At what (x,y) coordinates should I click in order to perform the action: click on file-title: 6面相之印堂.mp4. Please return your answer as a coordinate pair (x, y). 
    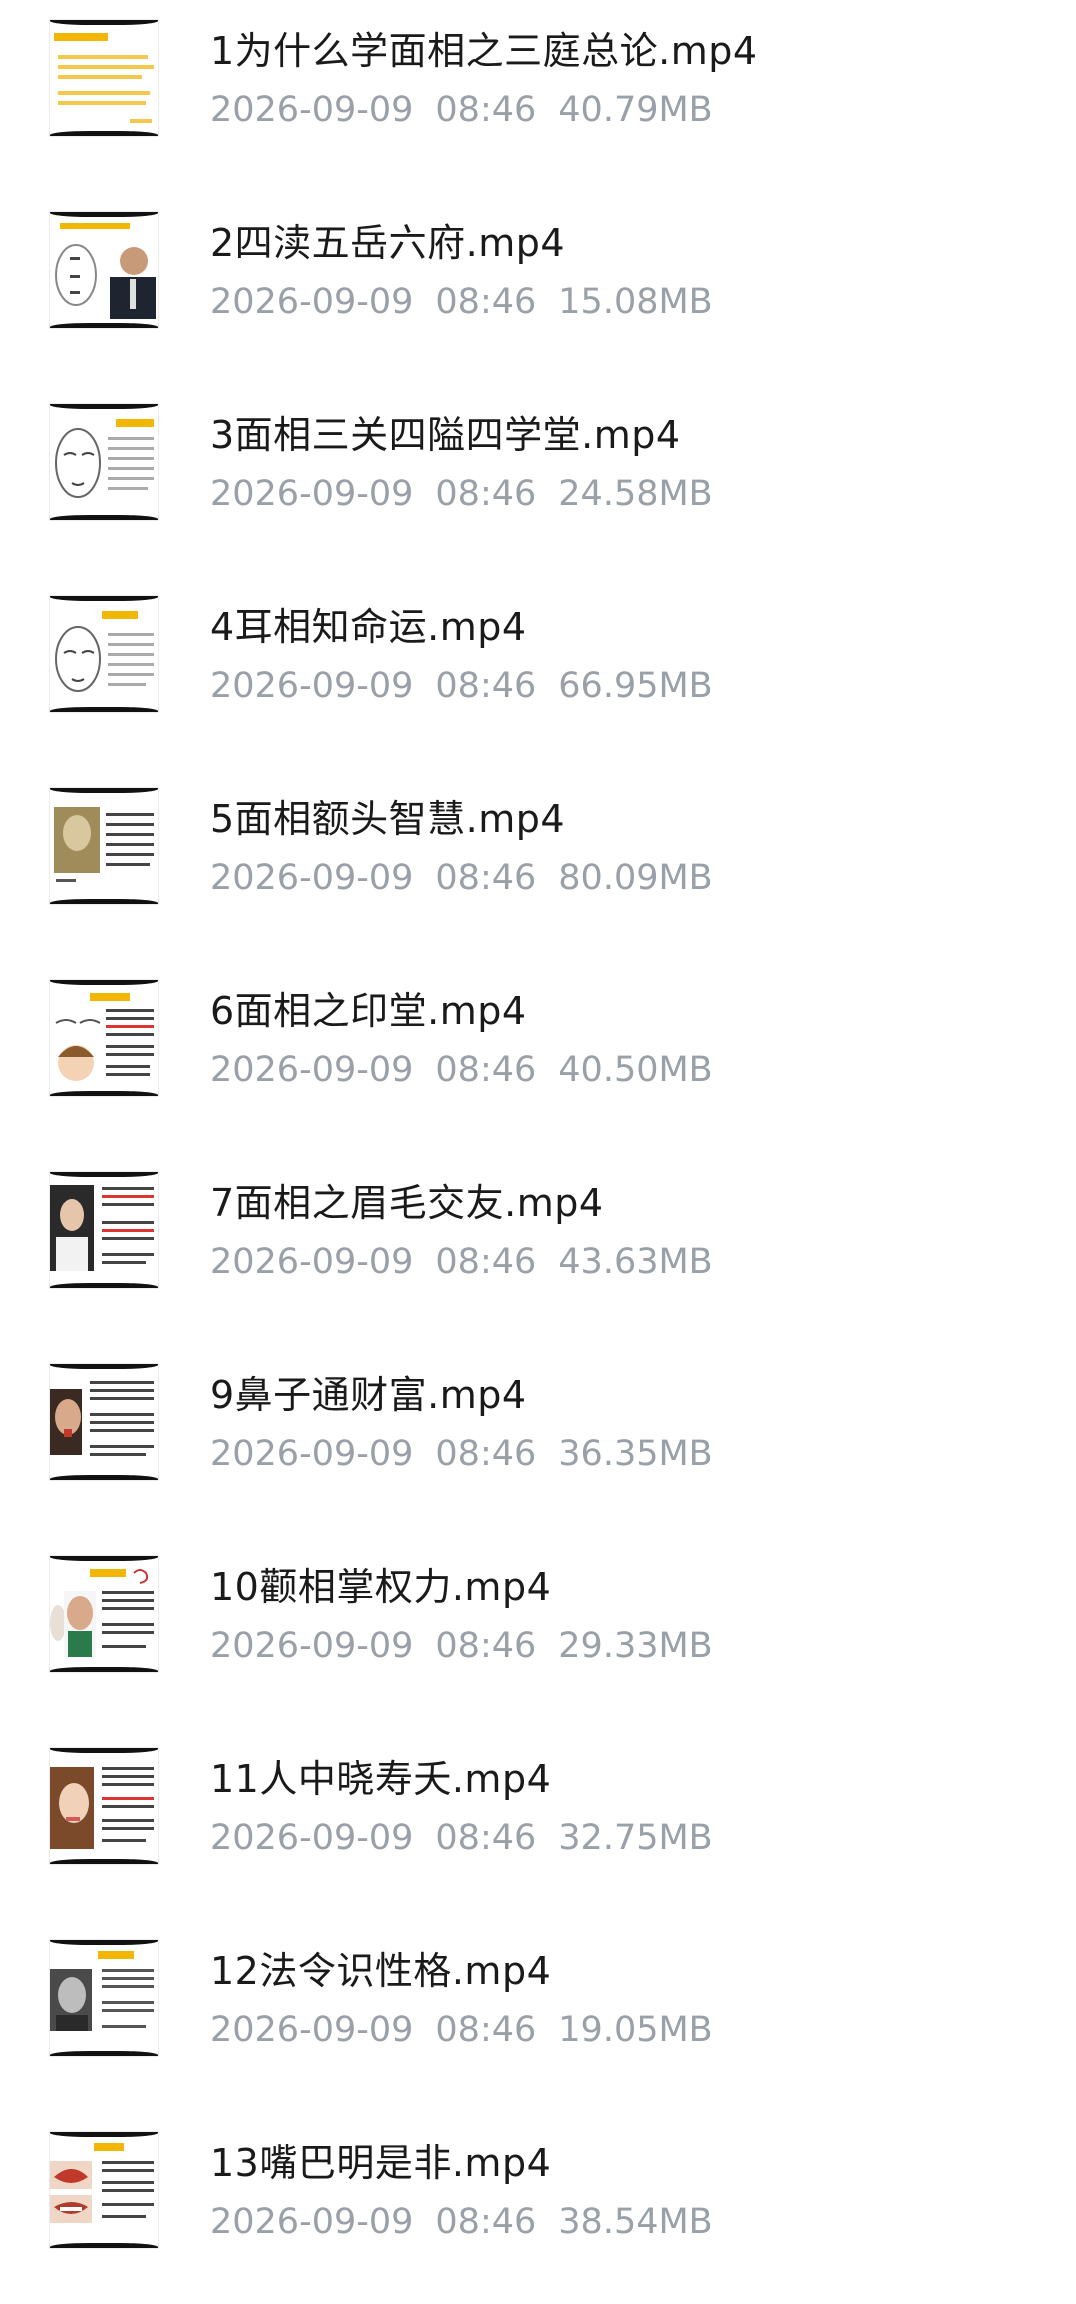
    Looking at the image, I should click on (368, 1011).